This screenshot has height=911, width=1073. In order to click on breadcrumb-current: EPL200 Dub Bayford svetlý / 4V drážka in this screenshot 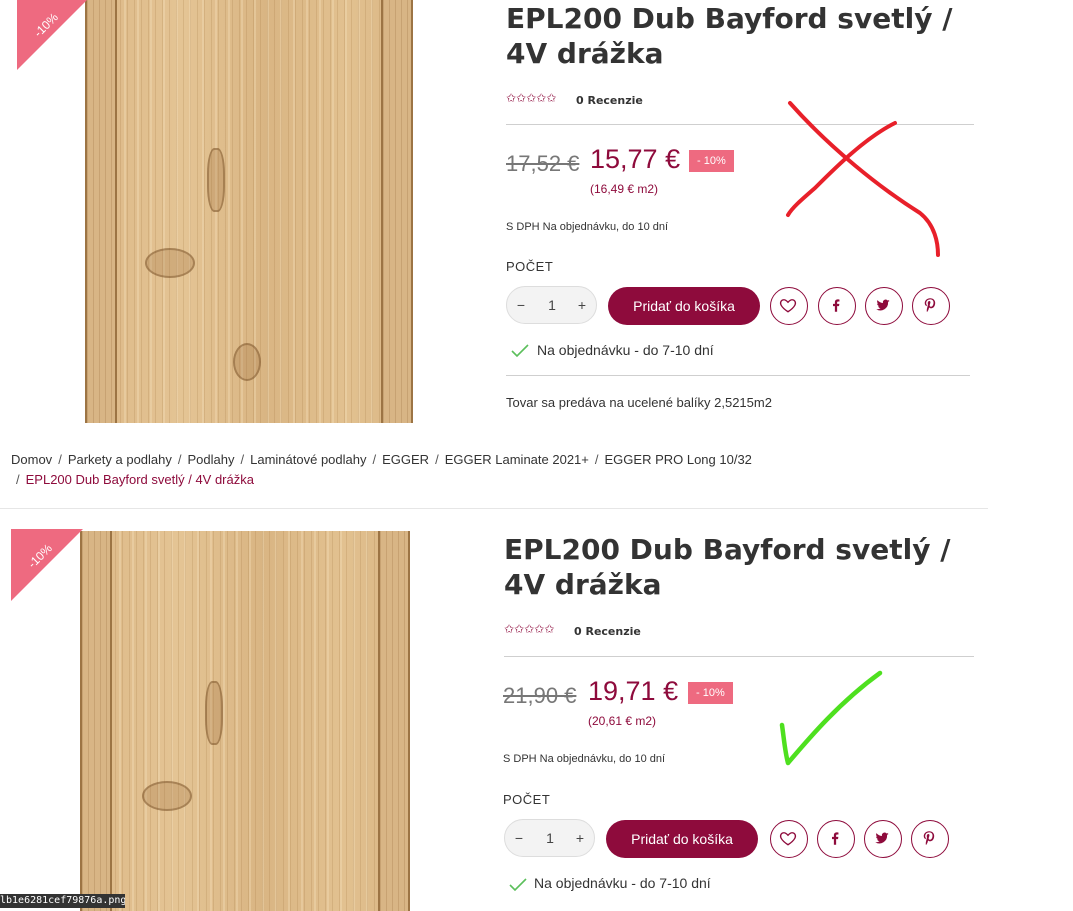, I will do `click(139, 479)`.